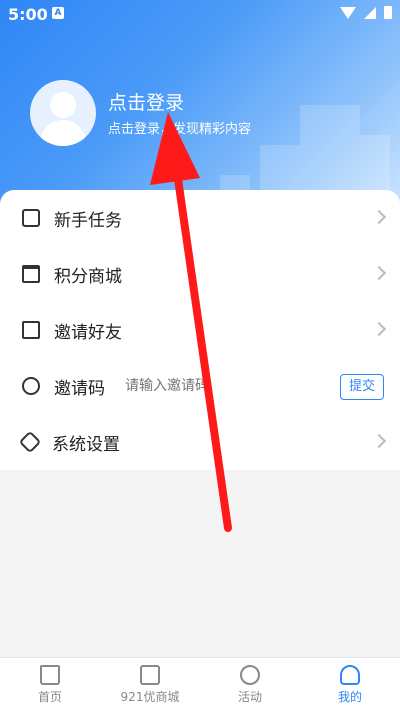  I want to click on envelope-icon, so click(31, 330).